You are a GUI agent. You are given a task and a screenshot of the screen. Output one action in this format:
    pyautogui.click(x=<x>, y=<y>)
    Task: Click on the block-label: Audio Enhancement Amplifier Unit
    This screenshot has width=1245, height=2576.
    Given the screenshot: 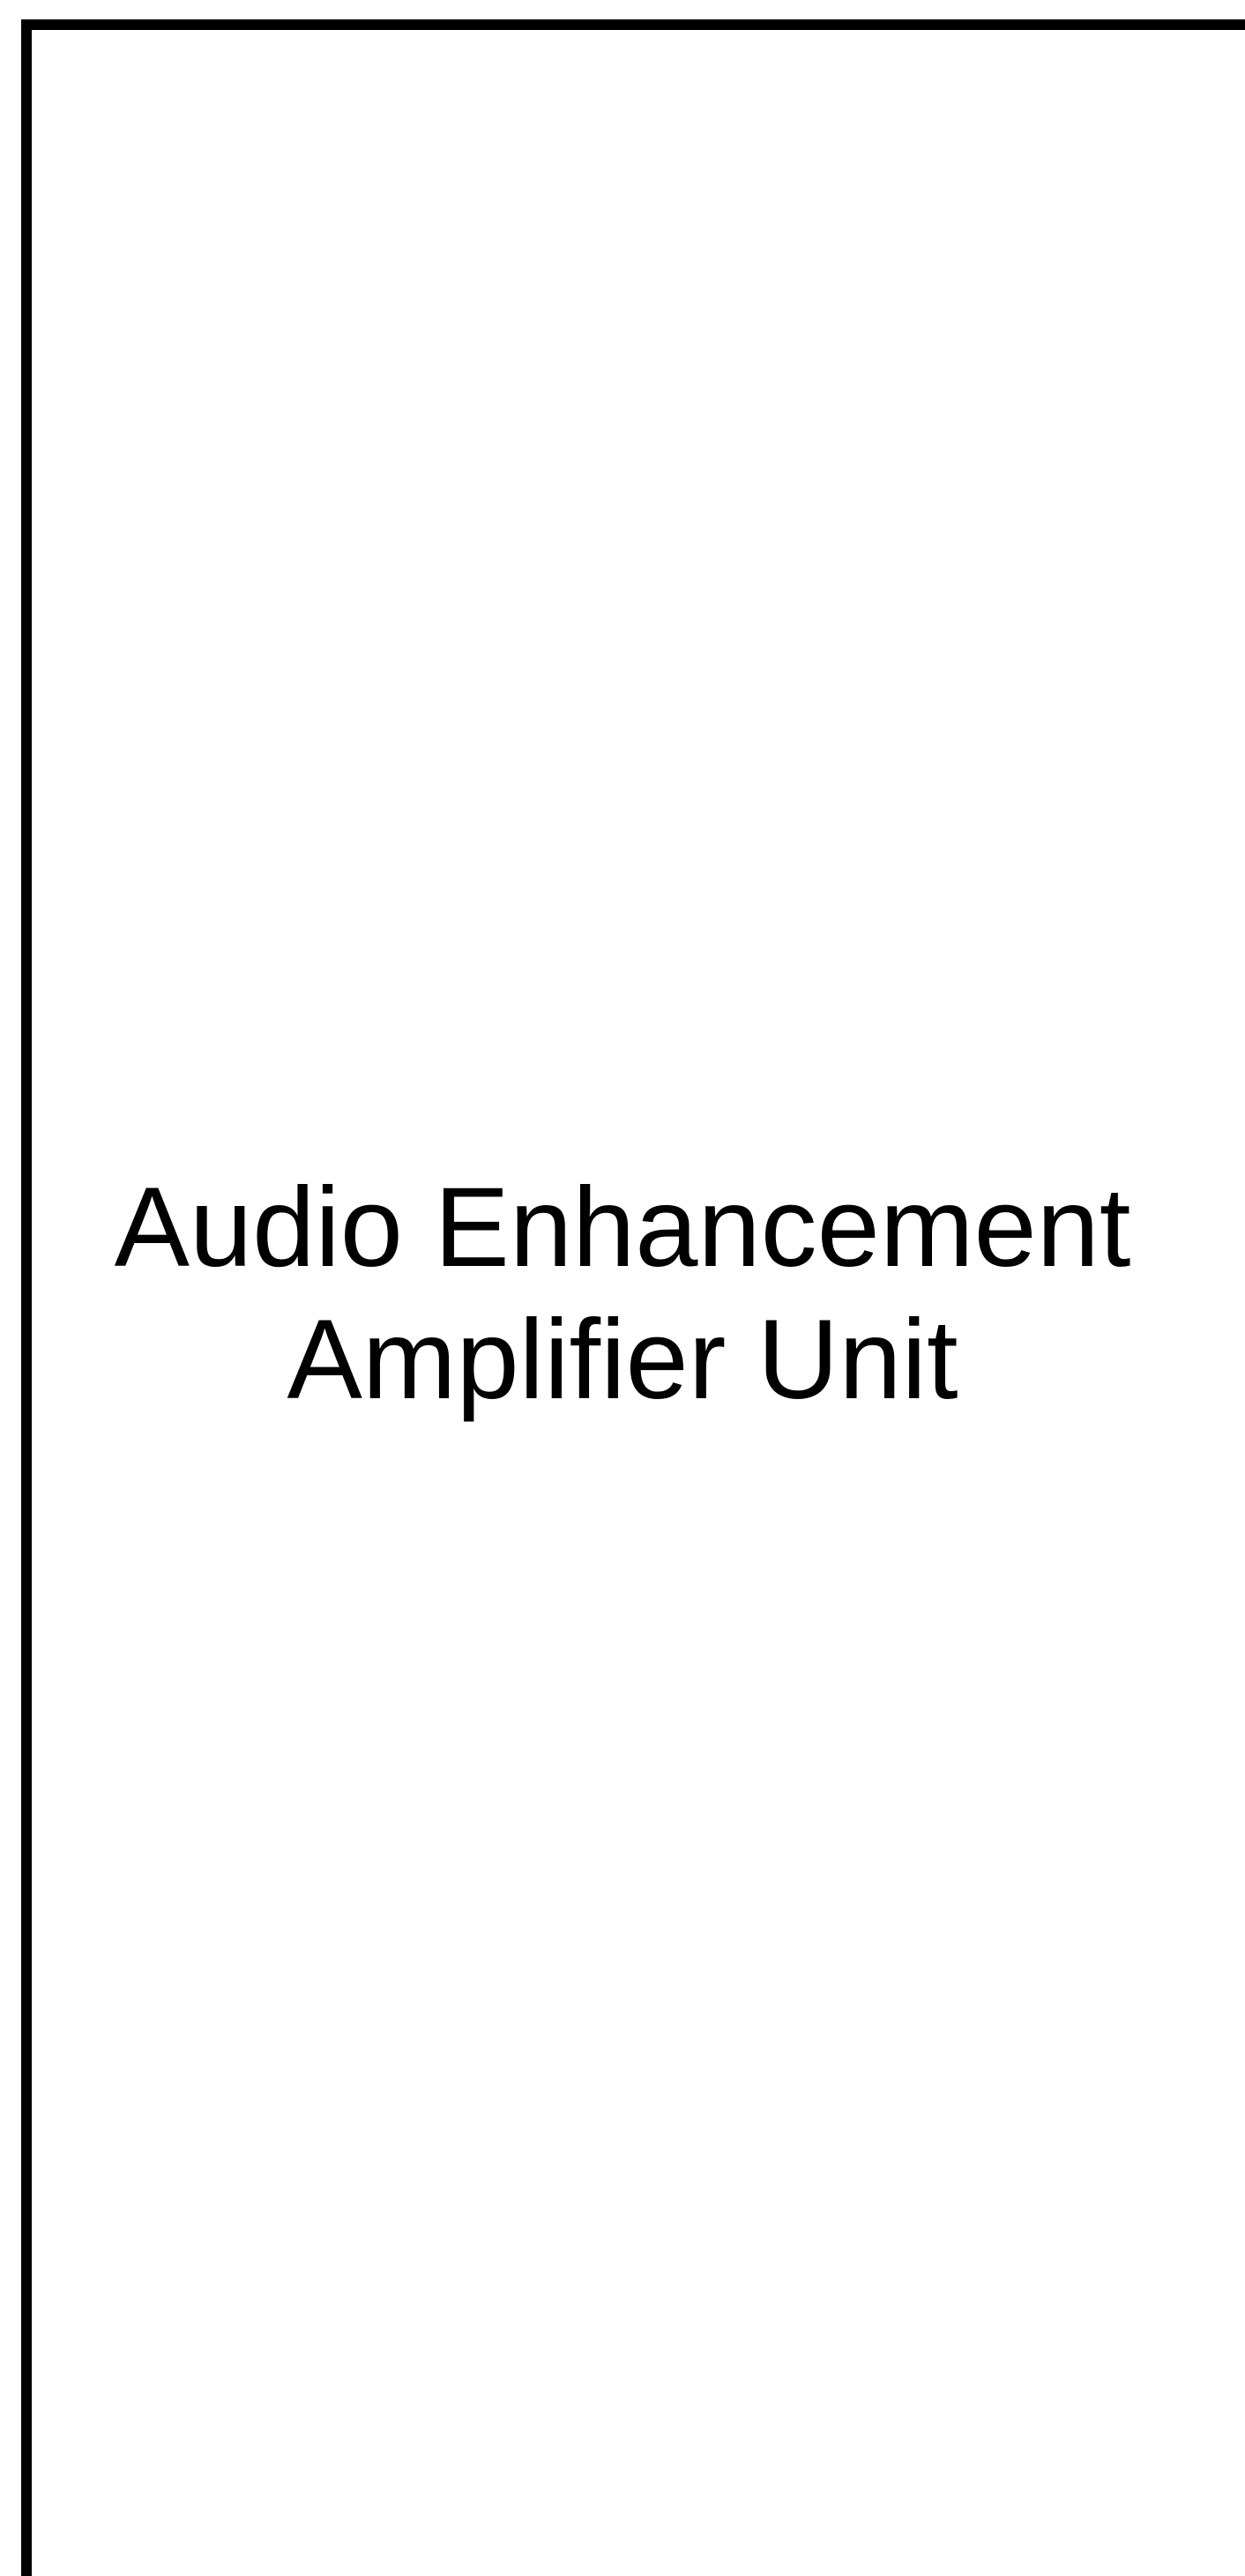 What is the action you would take?
    pyautogui.click(x=622, y=1294)
    